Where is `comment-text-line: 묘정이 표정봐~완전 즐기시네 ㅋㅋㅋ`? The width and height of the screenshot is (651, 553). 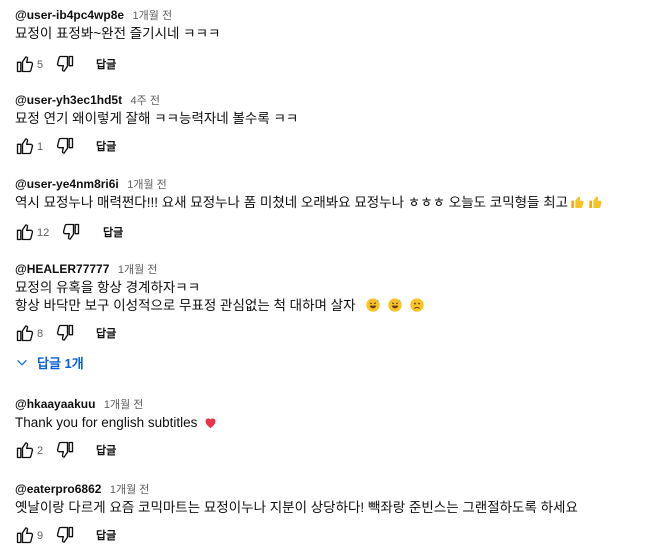 comment-text-line: 묘정이 표정봐~완전 즐기시네 ㅋㅋㅋ is located at coordinates (118, 33).